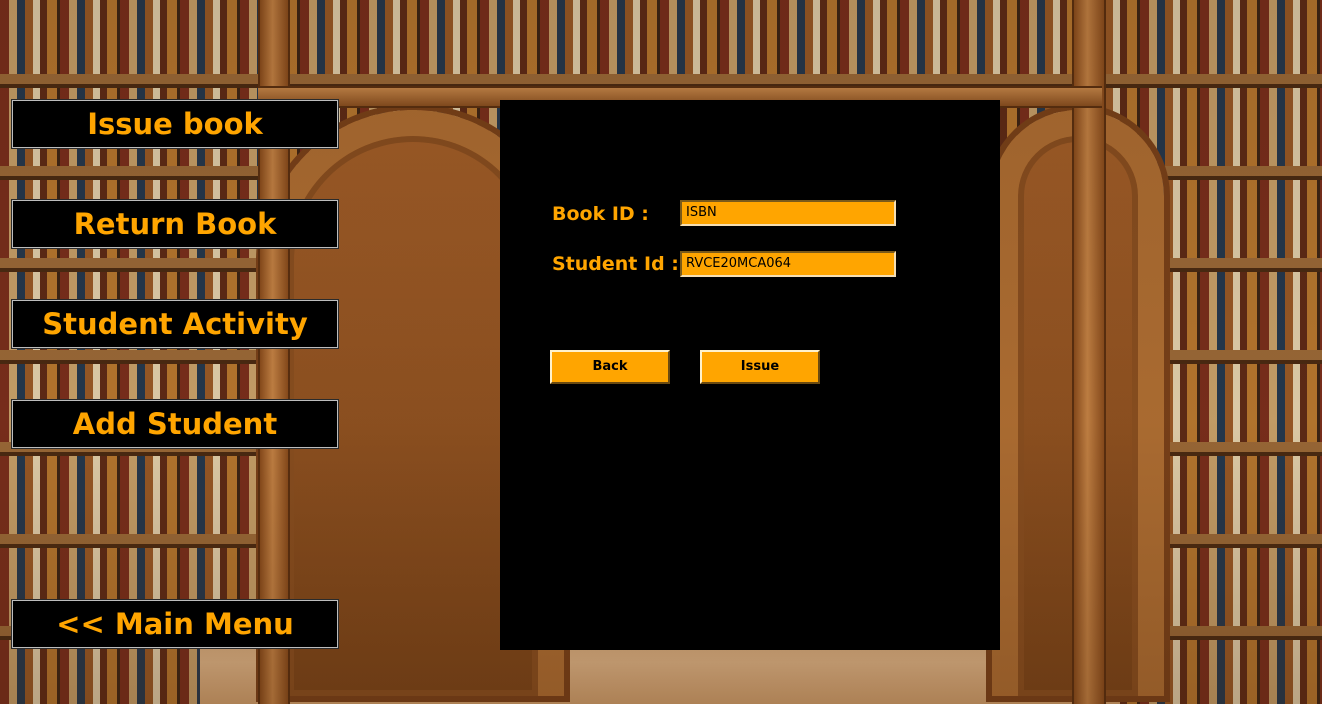 Image resolution: width=1322 pixels, height=704 pixels. I want to click on main-menu-button: << Main Menu, so click(175, 624).